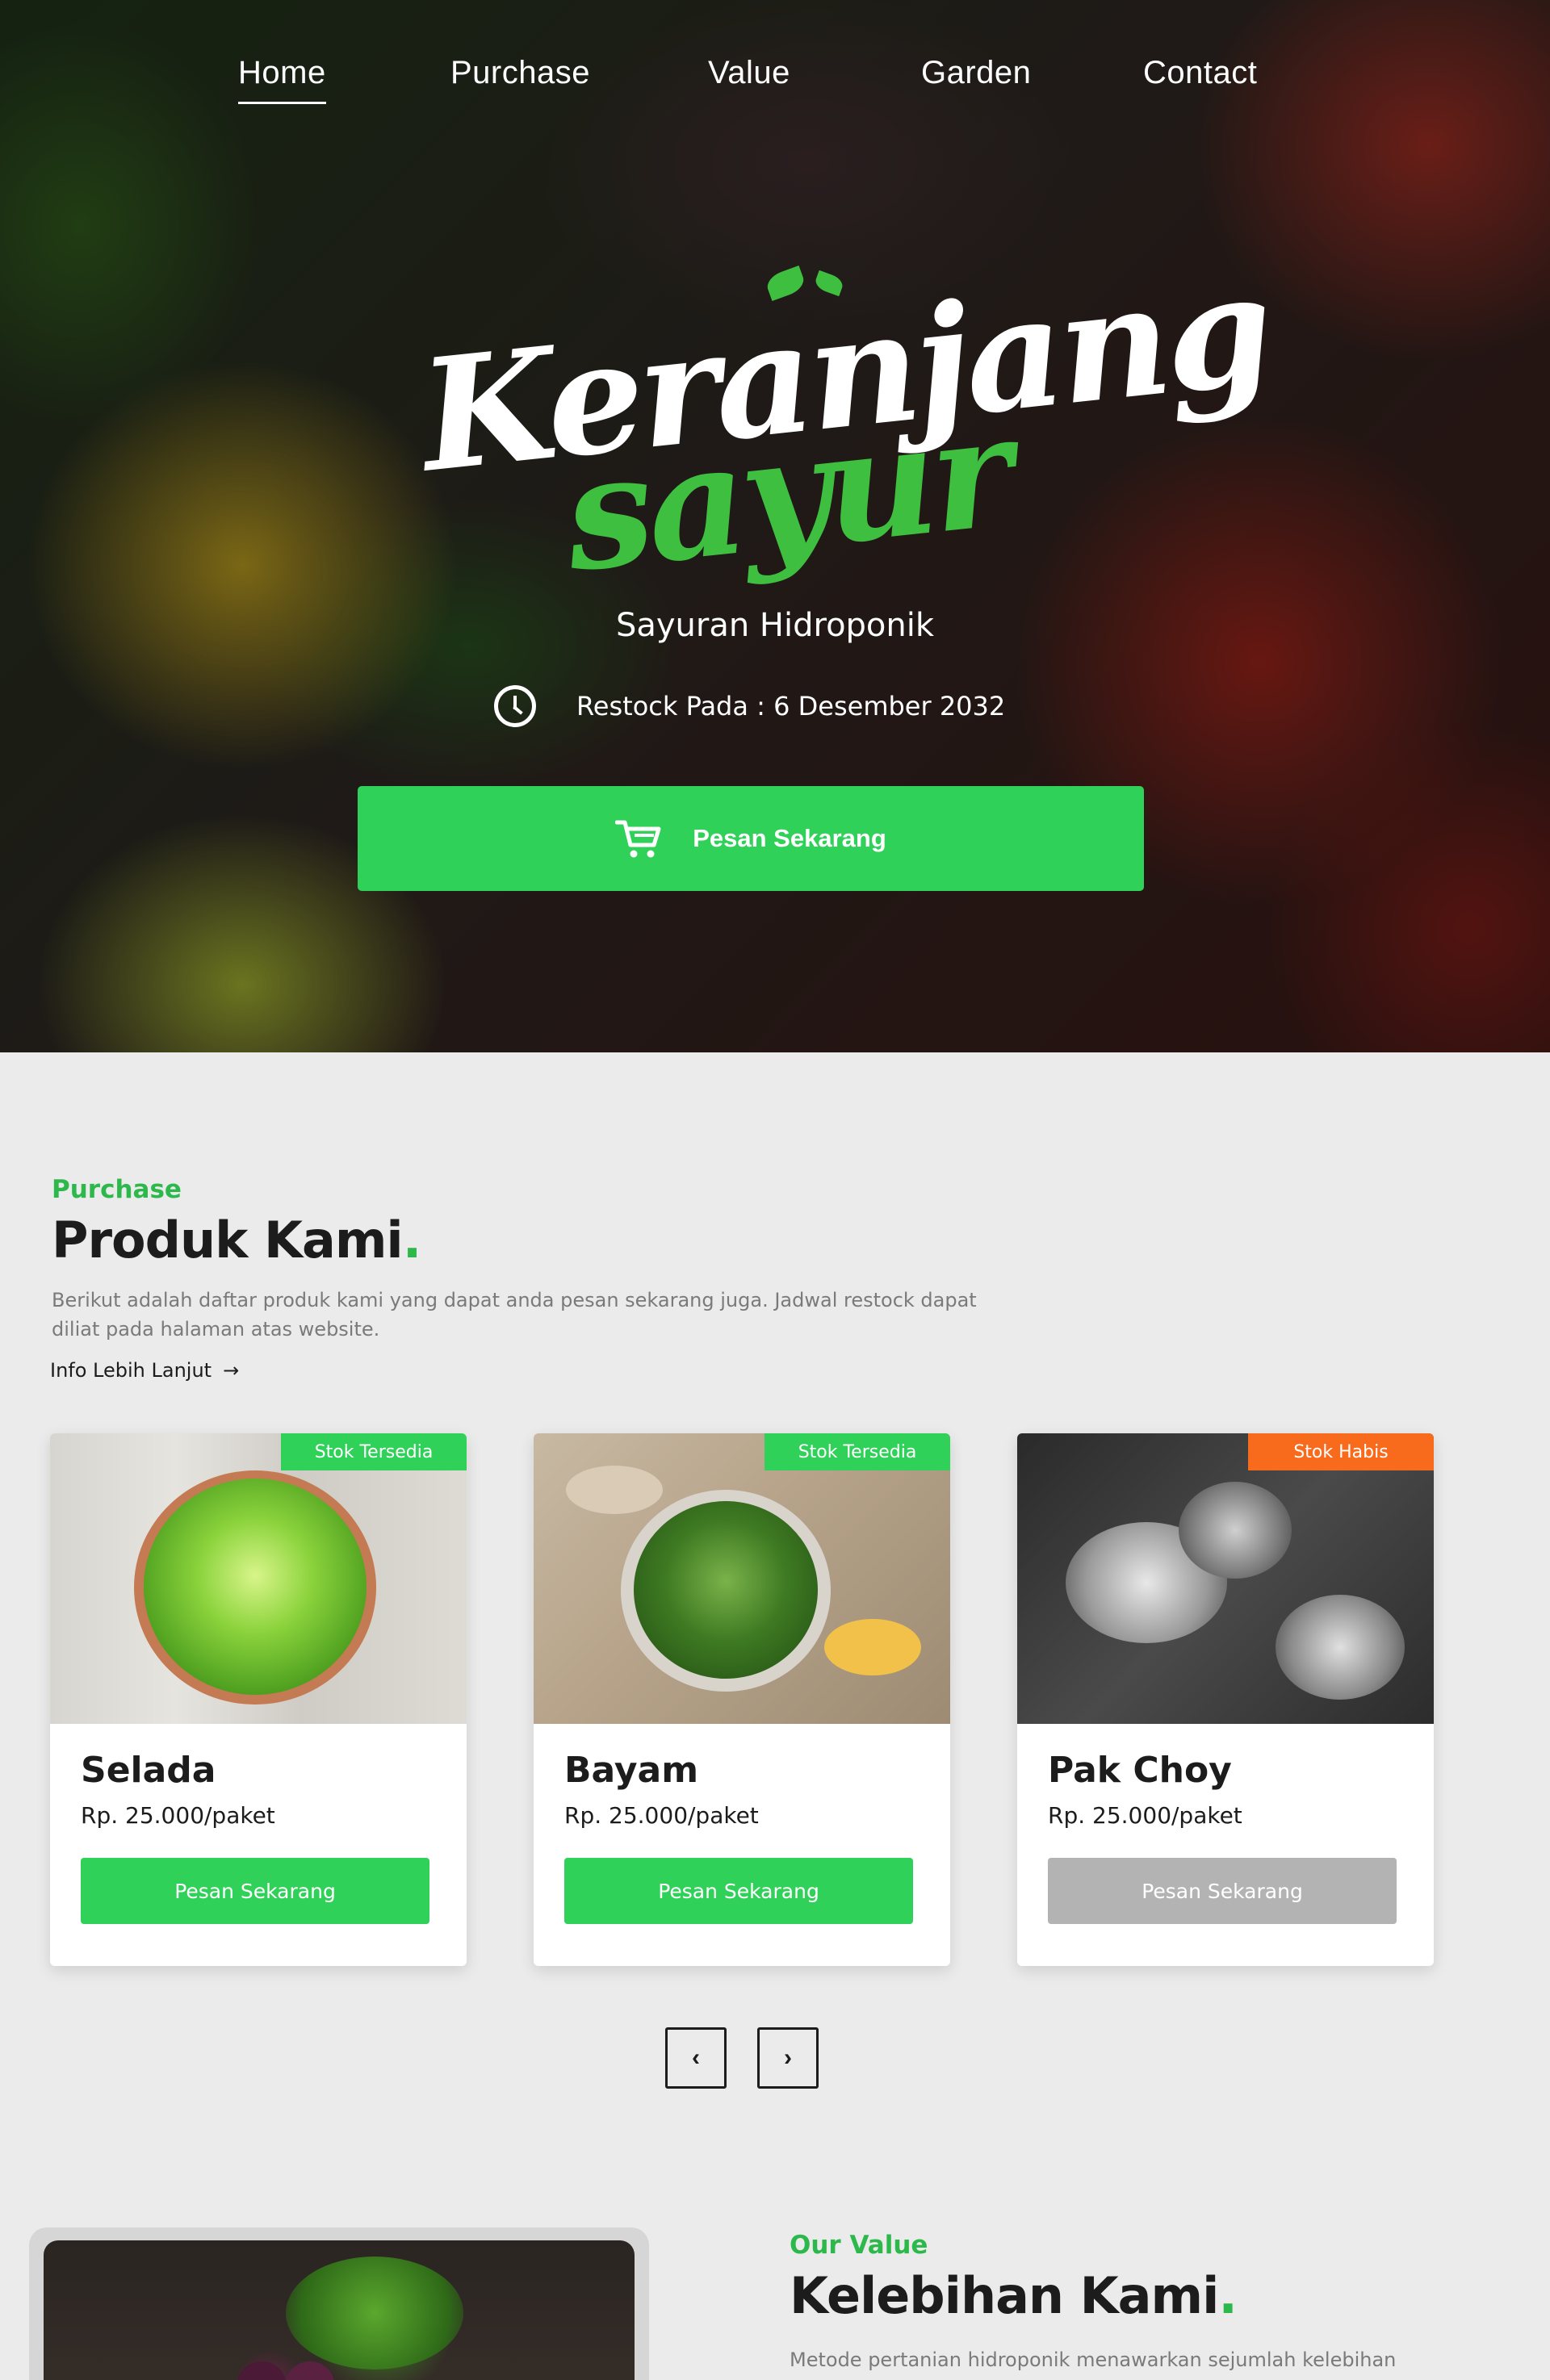 The height and width of the screenshot is (2380, 1550). I want to click on nav-item-garden: Garden, so click(976, 73).